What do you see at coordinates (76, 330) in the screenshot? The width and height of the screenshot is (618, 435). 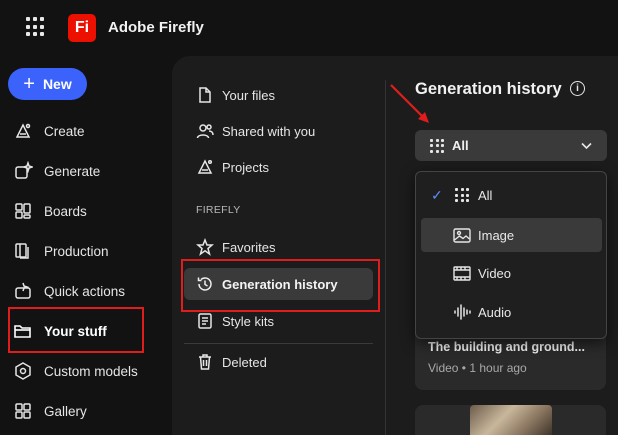 I see `annotation-box-your-stuff` at bounding box center [76, 330].